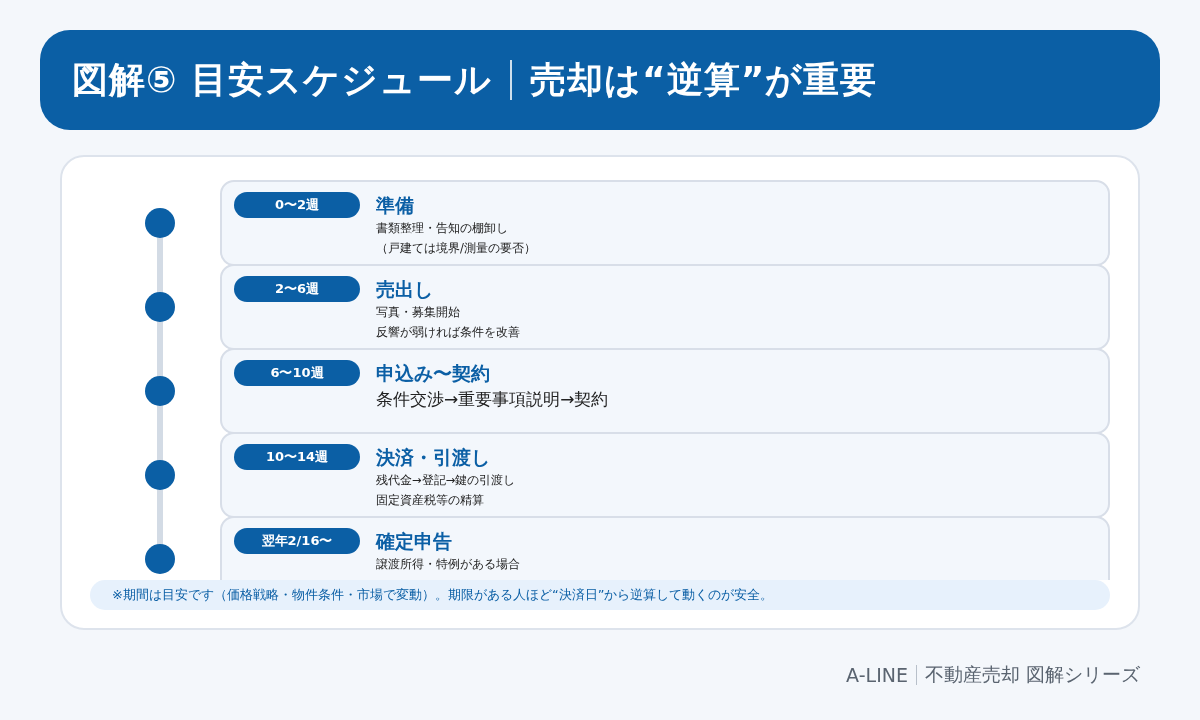 This screenshot has height=720, width=1200. What do you see at coordinates (448, 332) in the screenshot?
I see `step-description: 反響が弱ければ条件を改善` at bounding box center [448, 332].